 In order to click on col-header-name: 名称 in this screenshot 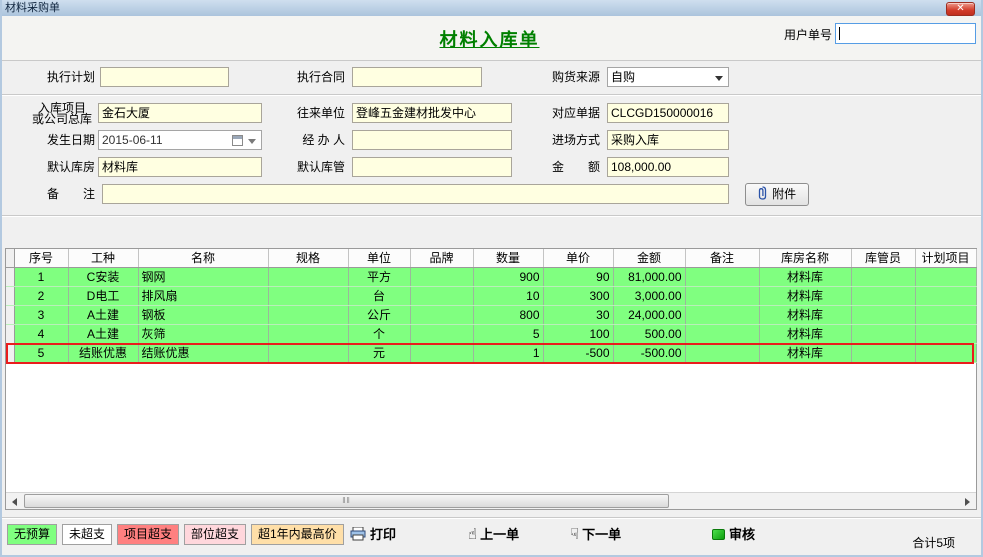, I will do `click(203, 258)`.